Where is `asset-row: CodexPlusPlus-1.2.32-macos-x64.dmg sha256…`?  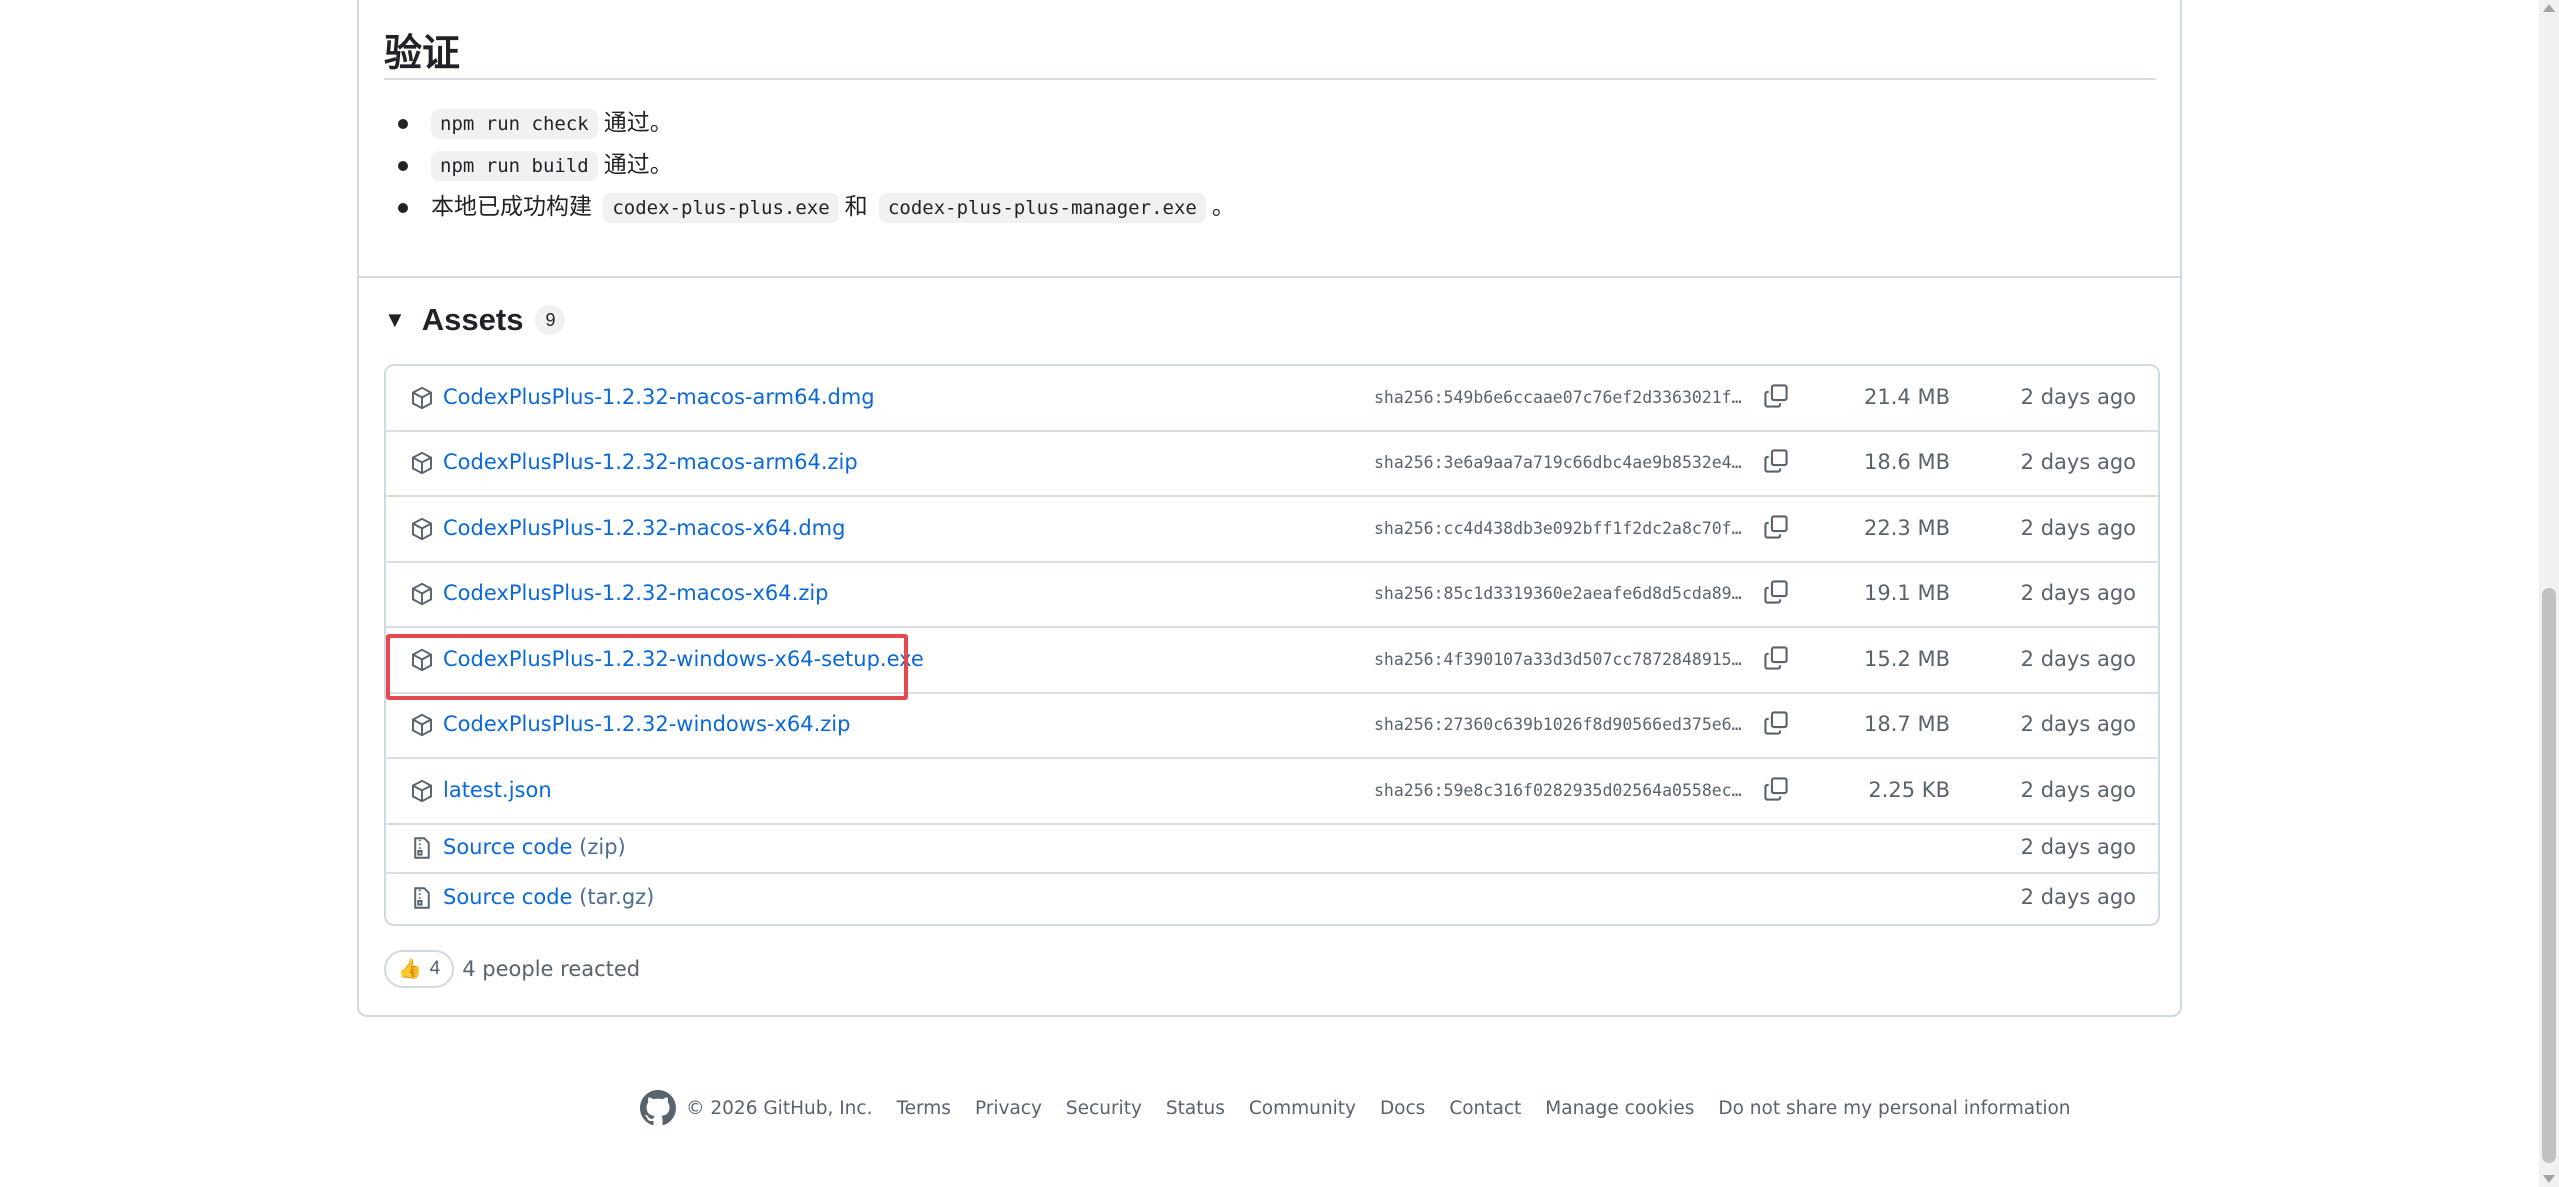 asset-row: CodexPlusPlus-1.2.32-macos-x64.dmg sha256… is located at coordinates (1272, 530).